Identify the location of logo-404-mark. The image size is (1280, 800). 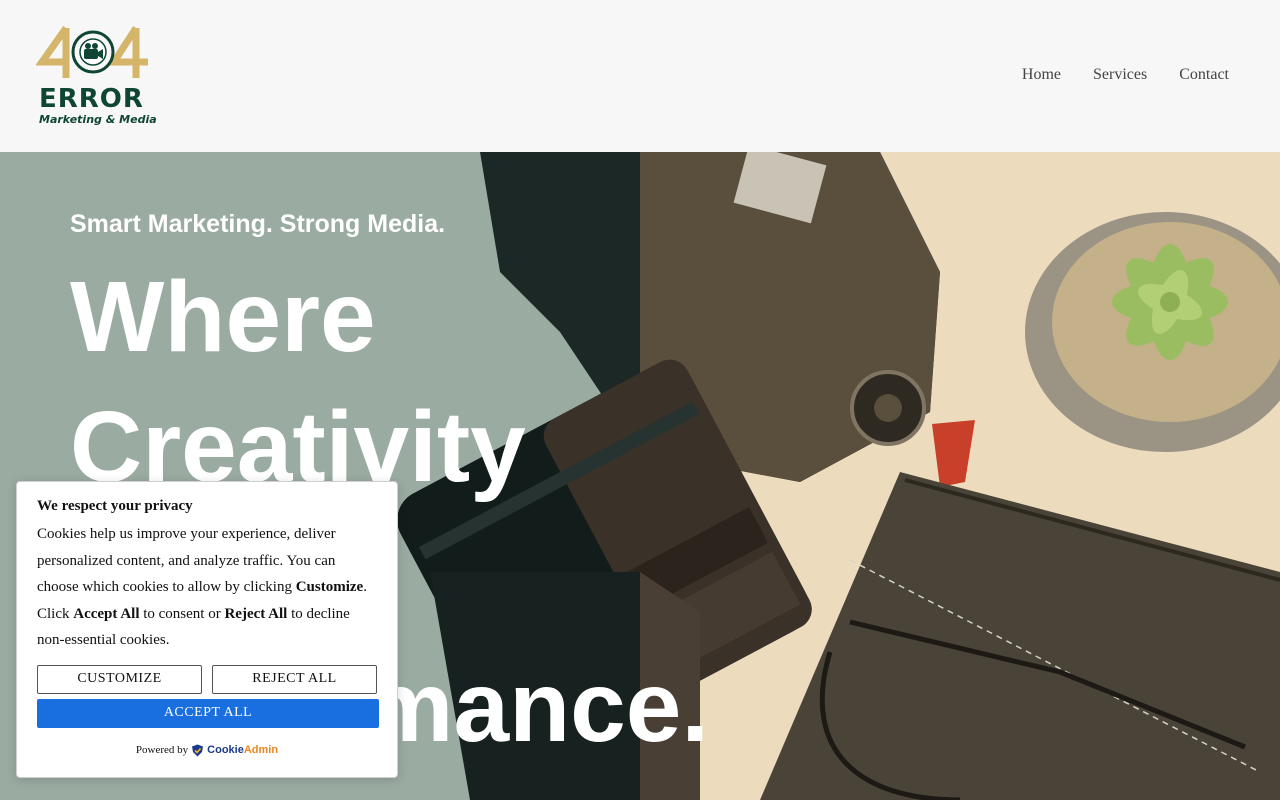
(92, 51).